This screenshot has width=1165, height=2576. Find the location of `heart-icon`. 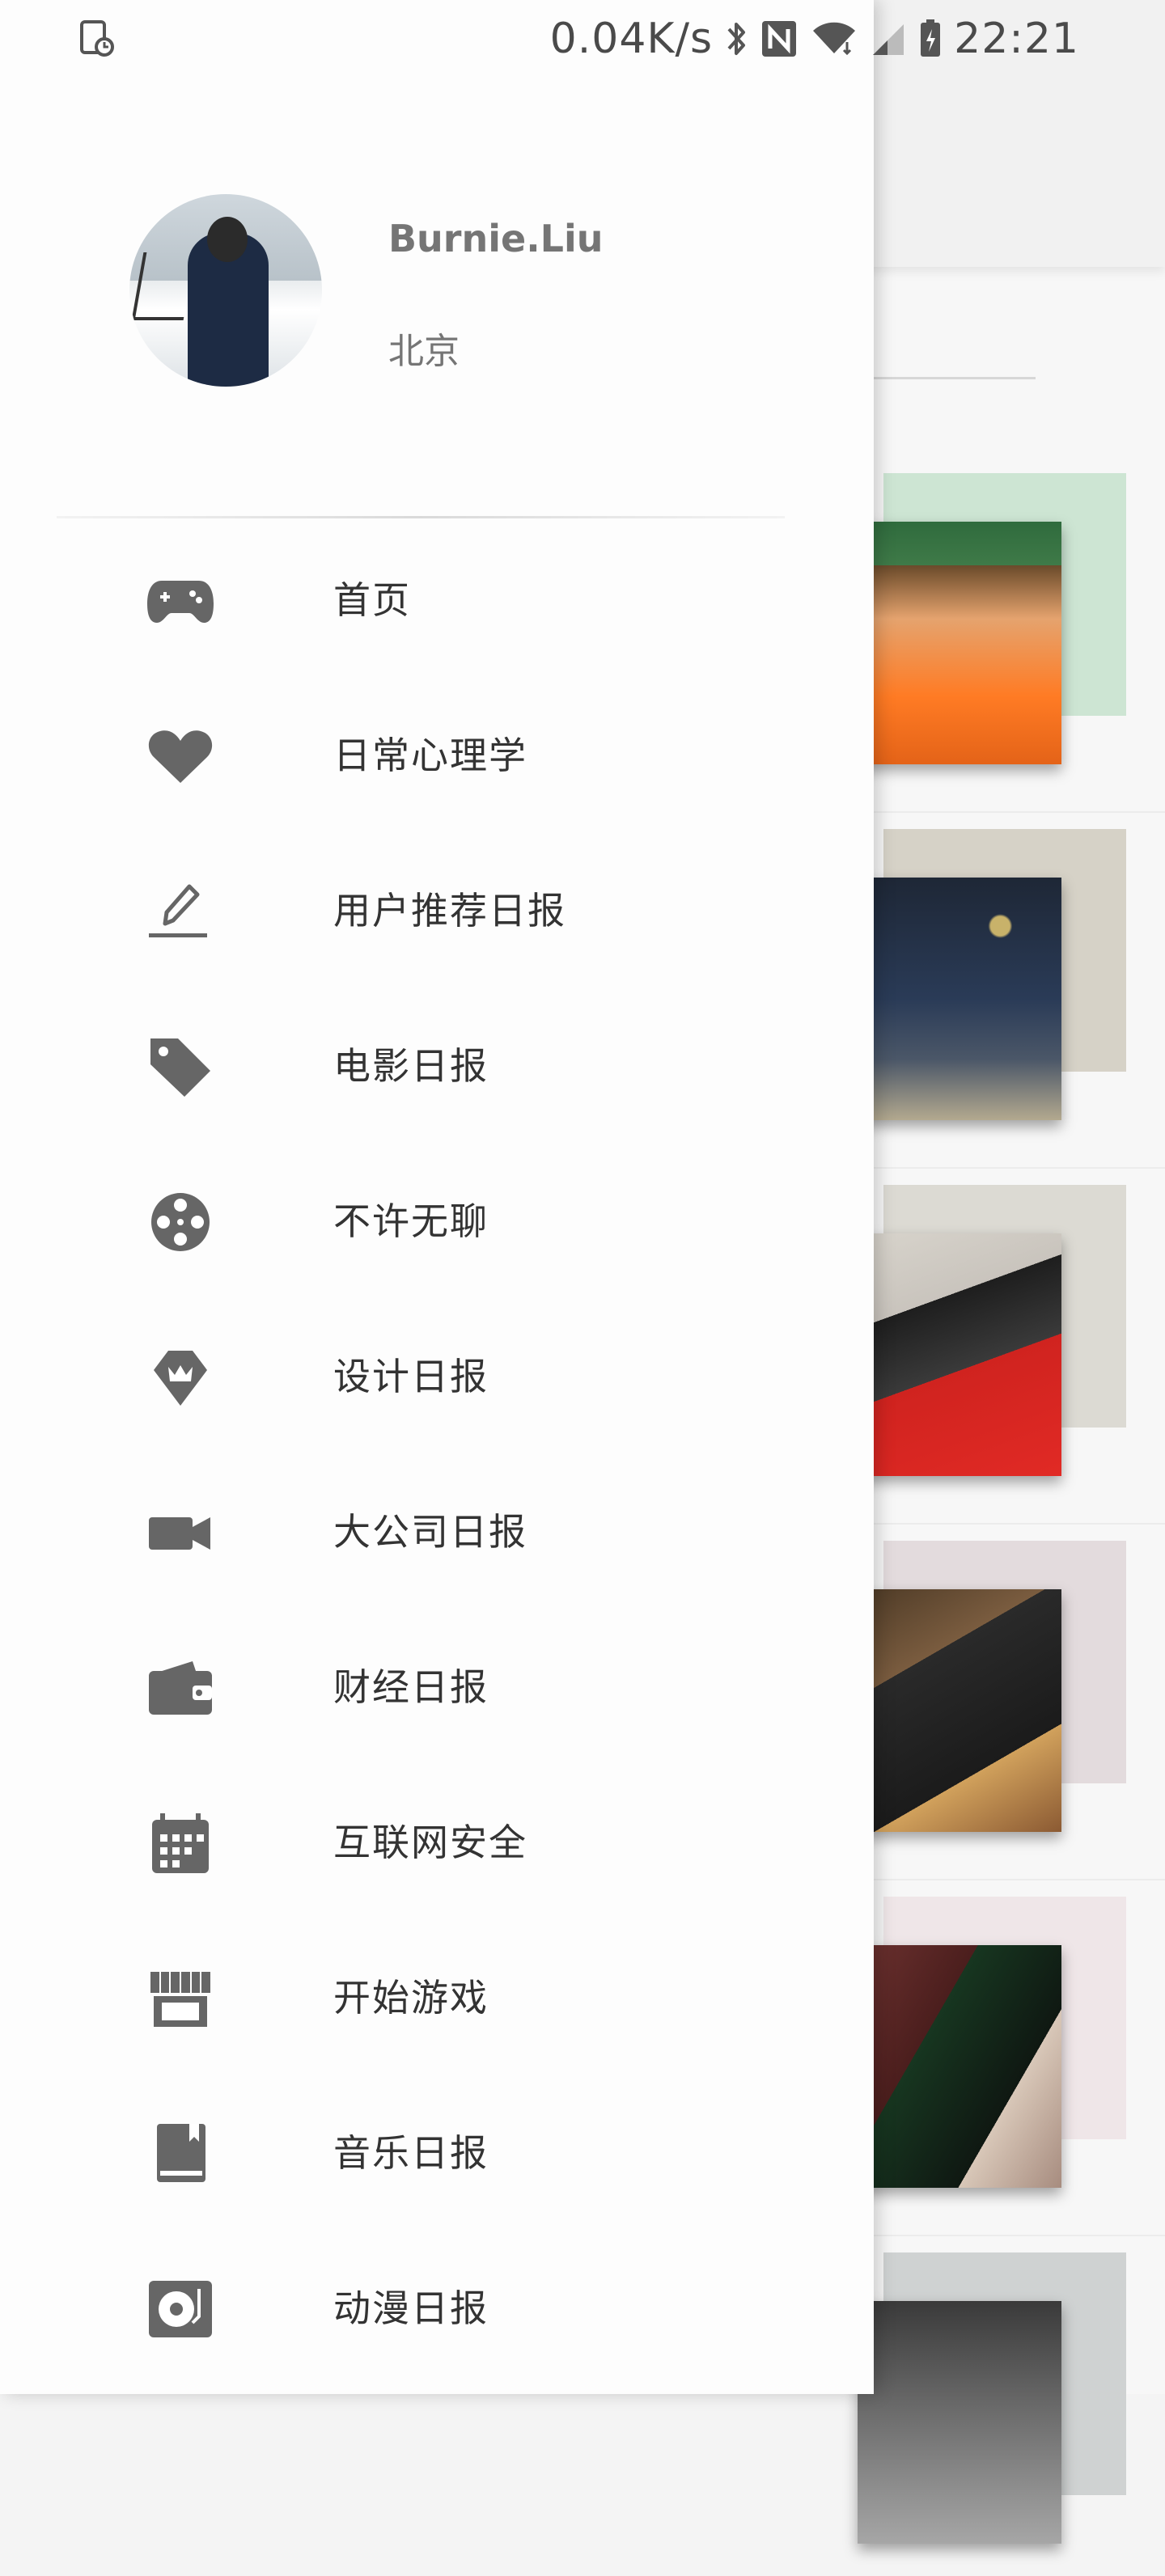

heart-icon is located at coordinates (180, 756).